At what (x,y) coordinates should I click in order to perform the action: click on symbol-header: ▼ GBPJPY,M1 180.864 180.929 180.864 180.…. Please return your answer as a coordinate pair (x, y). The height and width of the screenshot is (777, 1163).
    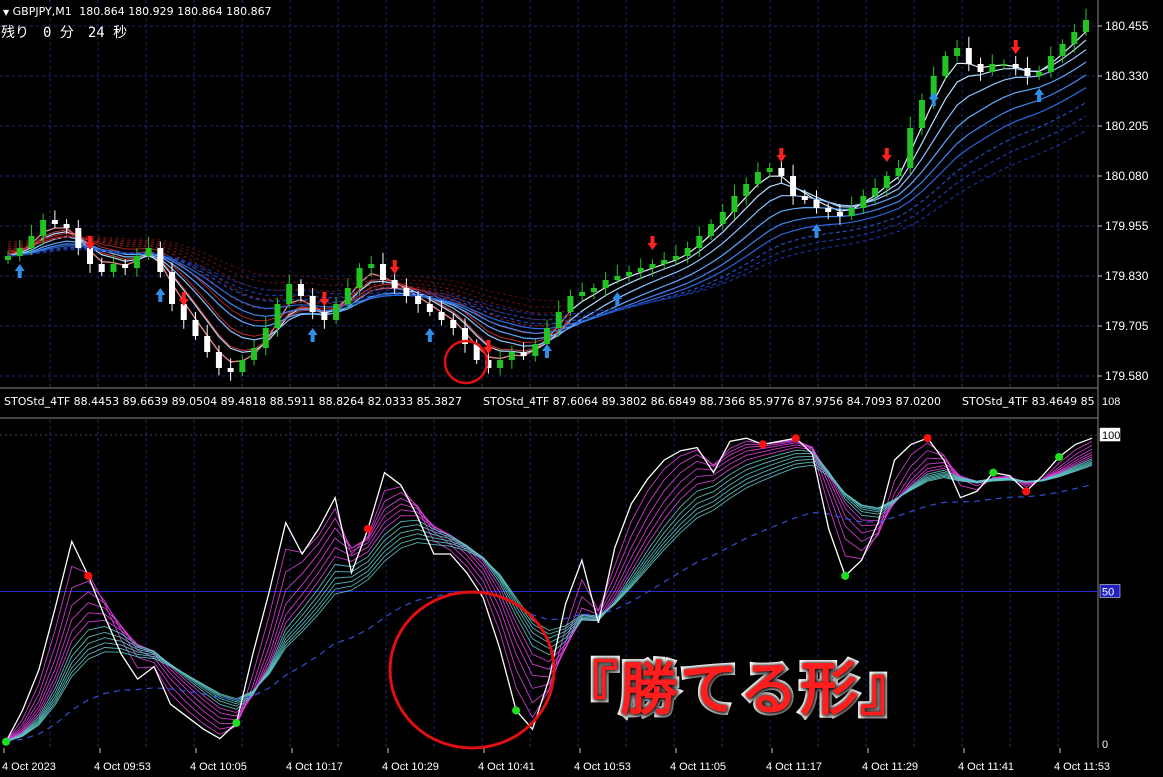
    Looking at the image, I should click on (137, 11).